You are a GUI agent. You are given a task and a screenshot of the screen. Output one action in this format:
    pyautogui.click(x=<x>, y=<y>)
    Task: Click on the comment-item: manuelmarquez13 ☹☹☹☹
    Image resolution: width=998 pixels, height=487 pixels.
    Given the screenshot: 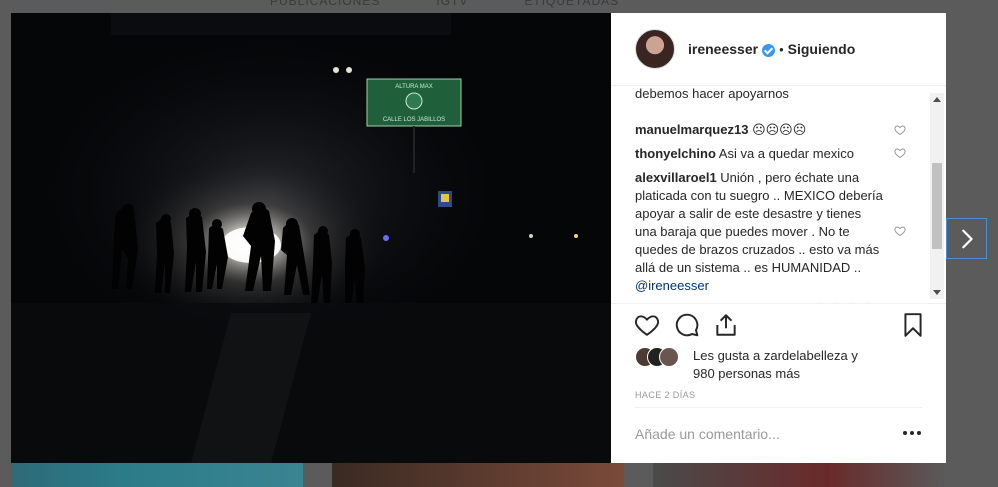 What is the action you would take?
    pyautogui.click(x=760, y=130)
    